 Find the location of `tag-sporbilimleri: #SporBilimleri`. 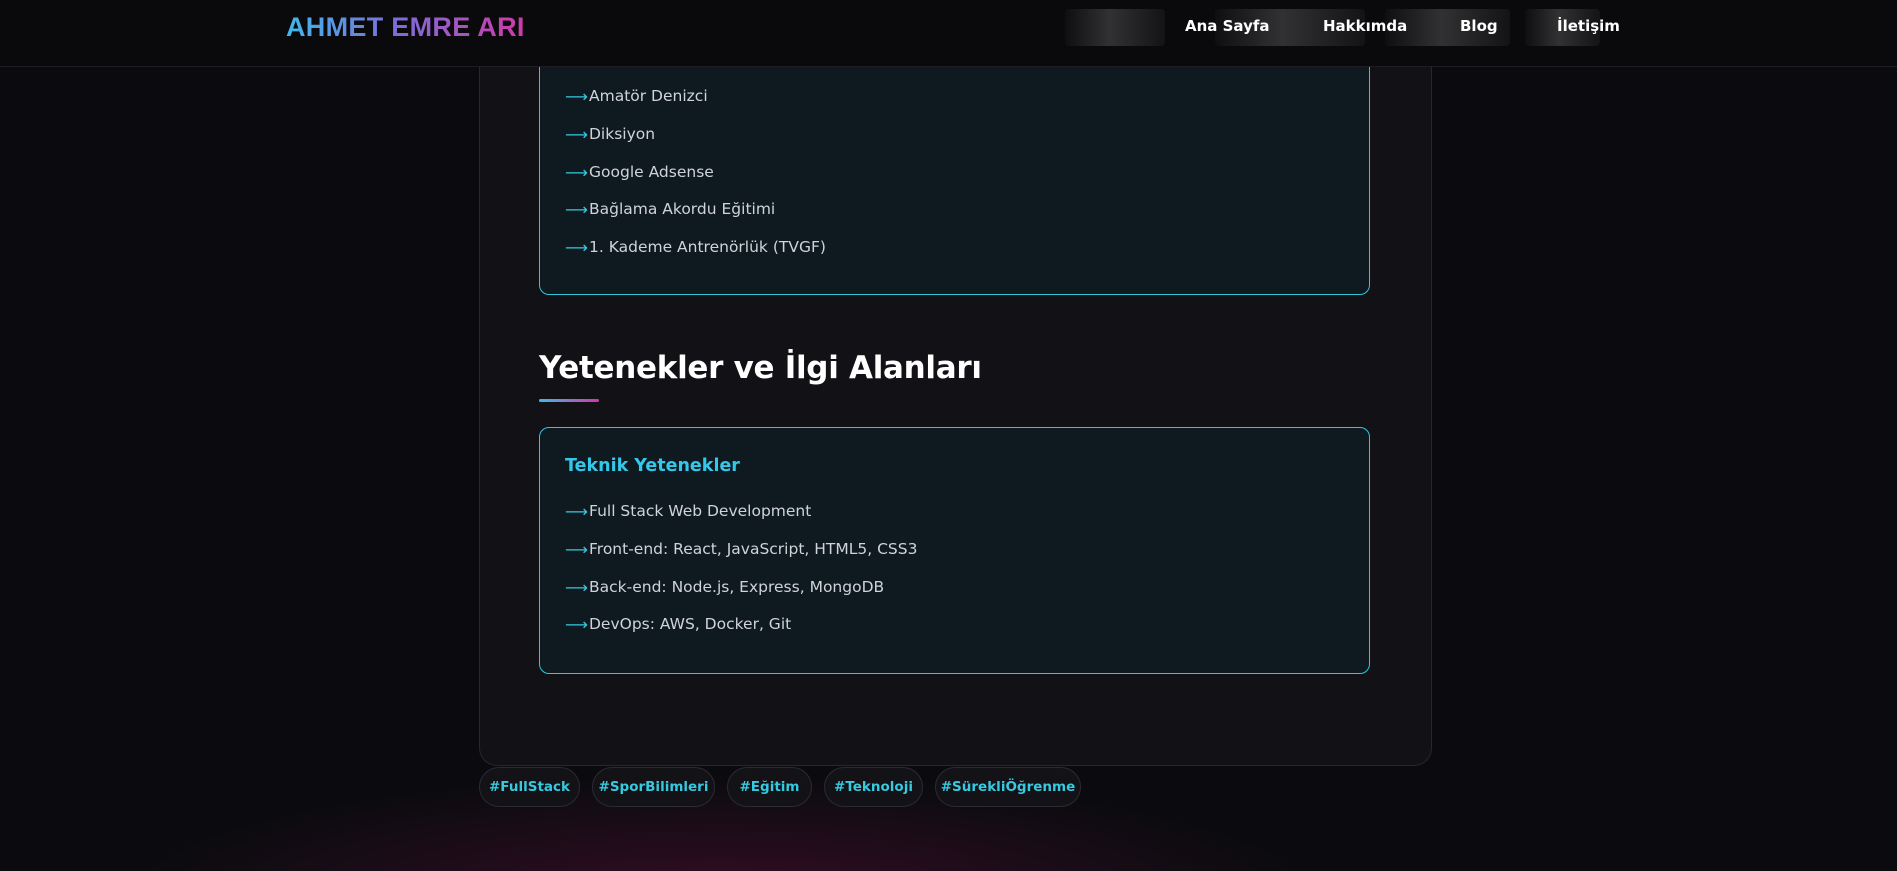

tag-sporbilimleri: #SporBilimleri is located at coordinates (653, 787).